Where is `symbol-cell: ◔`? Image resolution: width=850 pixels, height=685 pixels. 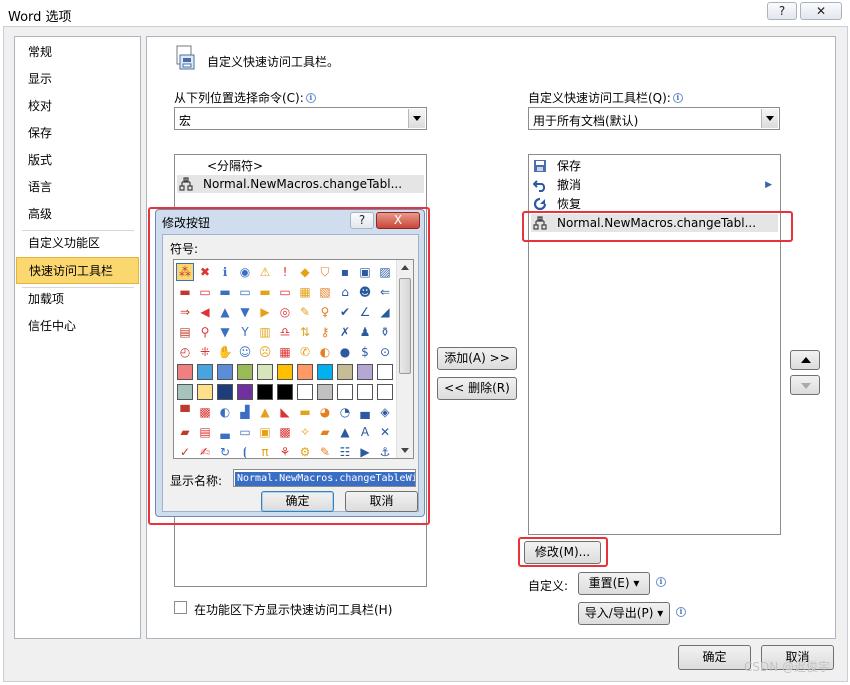
symbol-cell: ◔ is located at coordinates (345, 412).